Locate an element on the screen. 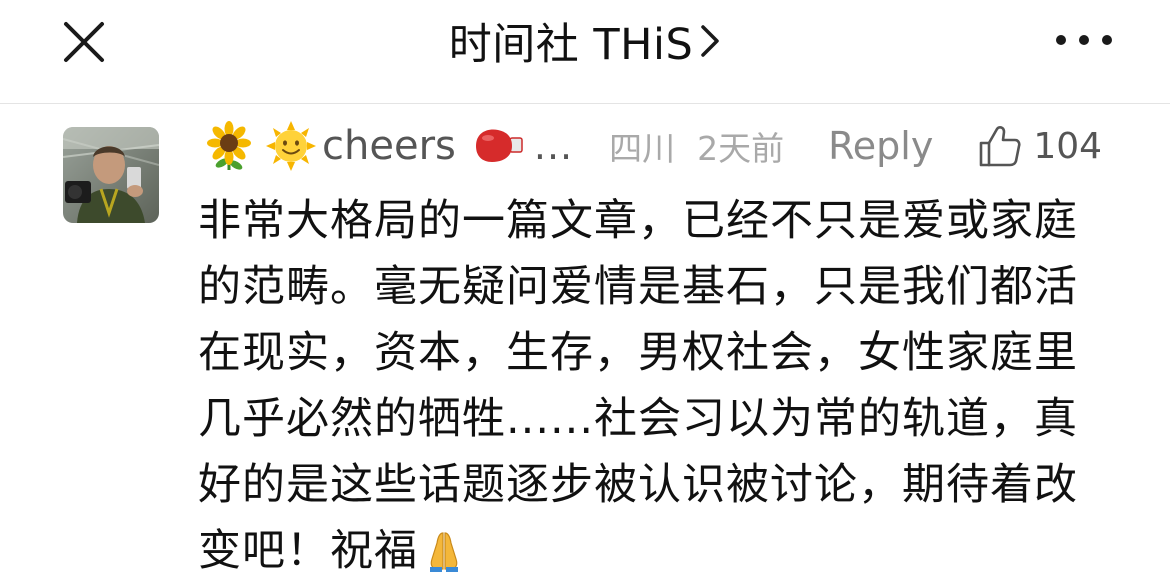  chevron-right-icon is located at coordinates (710, 41).